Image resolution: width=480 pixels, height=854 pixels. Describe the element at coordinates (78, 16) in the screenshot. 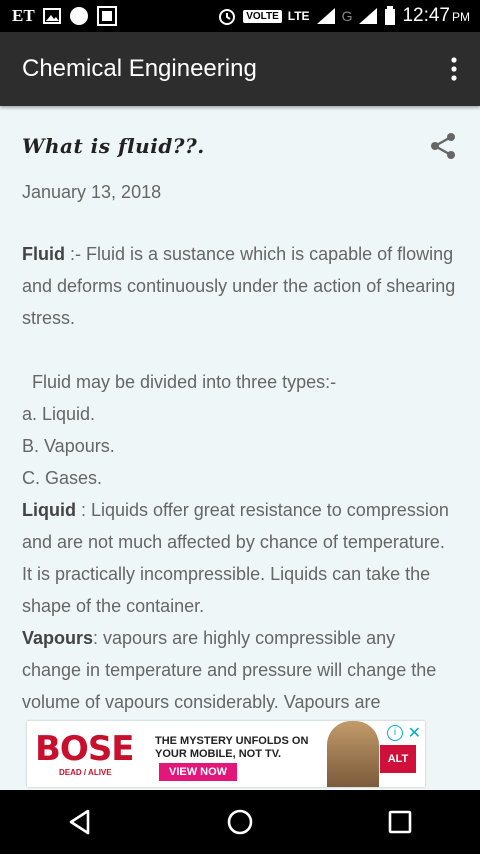

I see `circle-notification-icon` at that location.